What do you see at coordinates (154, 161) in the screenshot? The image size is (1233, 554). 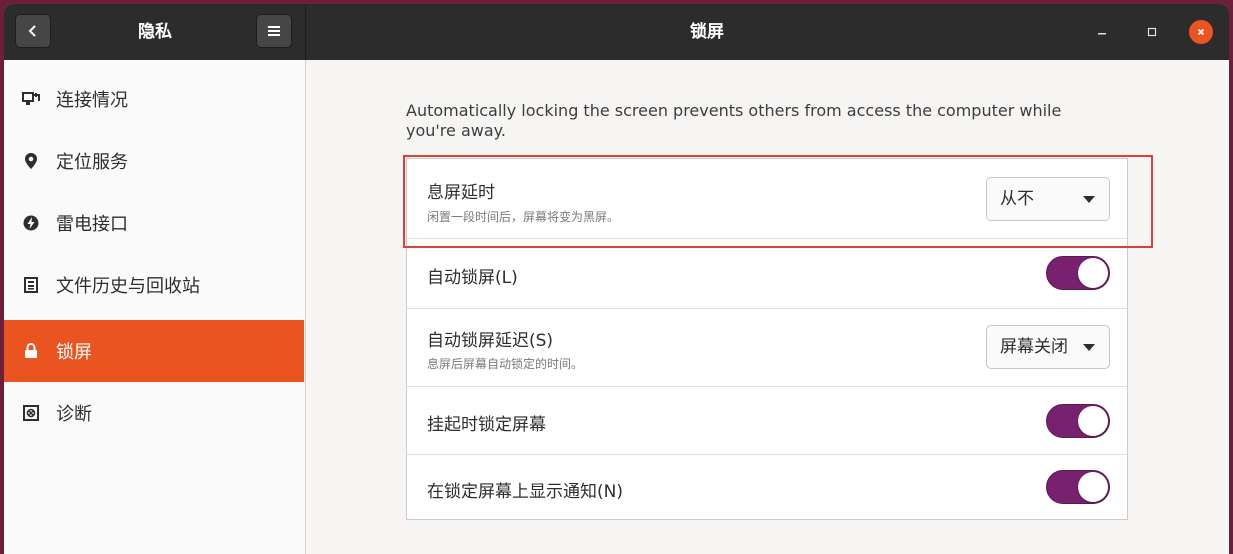 I see `sidebar-item-location: 定位服务` at bounding box center [154, 161].